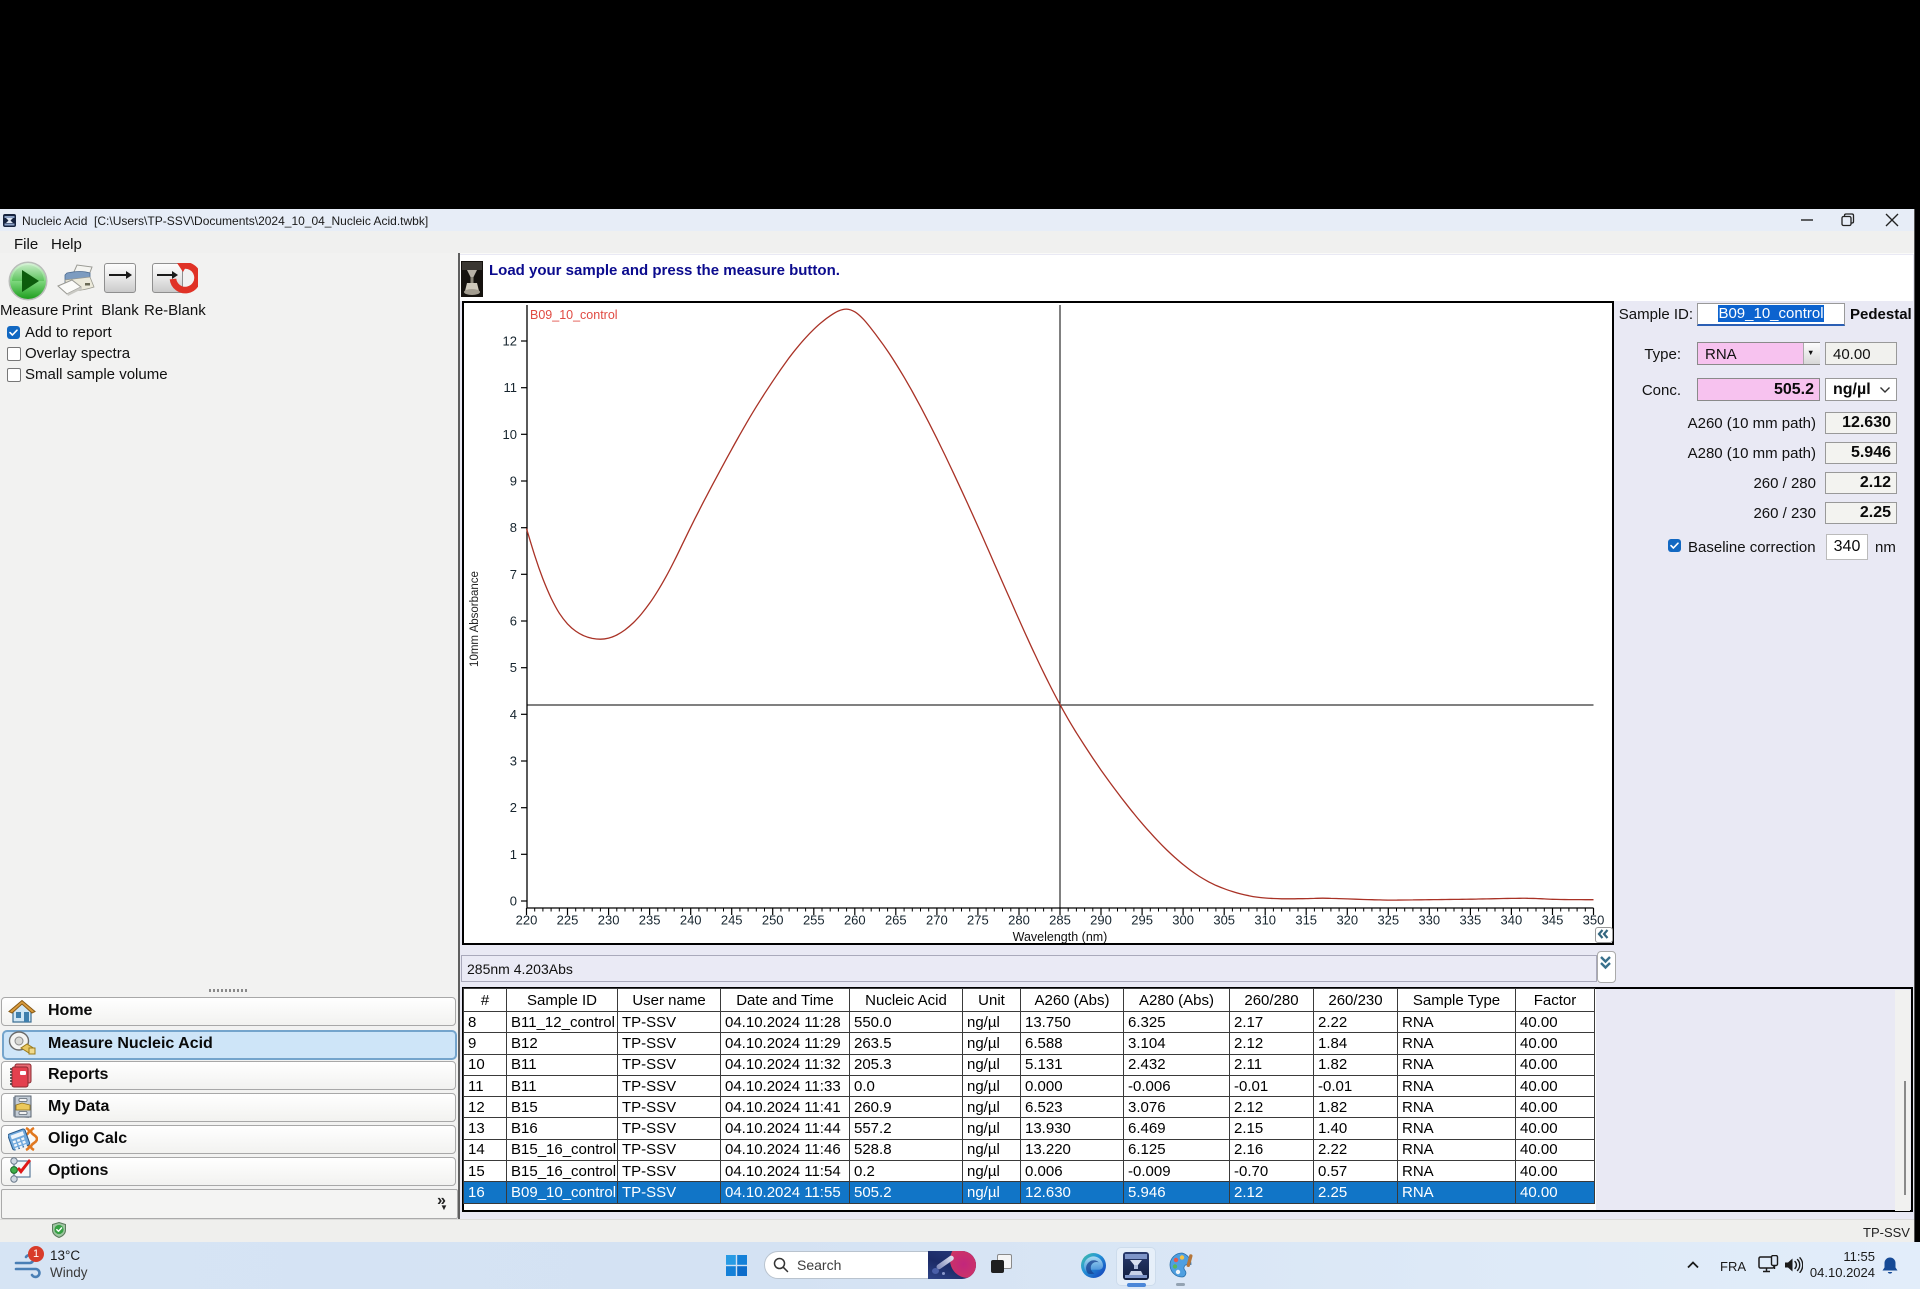  I want to click on svg-text: 7, so click(513, 574).